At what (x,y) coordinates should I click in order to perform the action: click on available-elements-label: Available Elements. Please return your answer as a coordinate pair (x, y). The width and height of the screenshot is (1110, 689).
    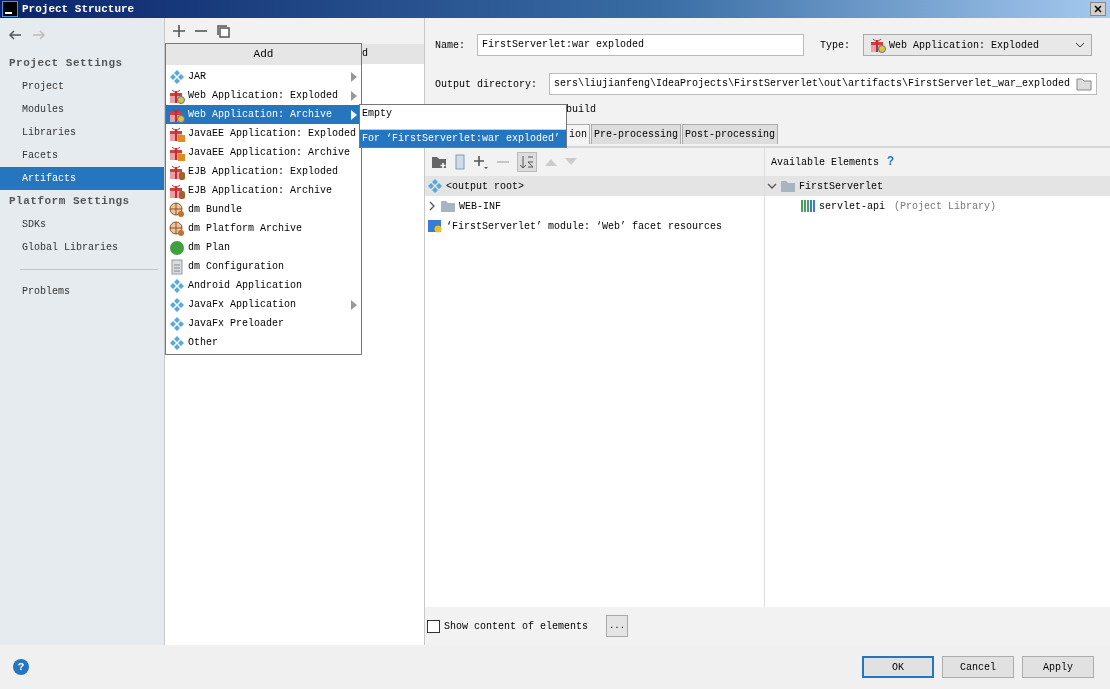
    Looking at the image, I should click on (825, 162).